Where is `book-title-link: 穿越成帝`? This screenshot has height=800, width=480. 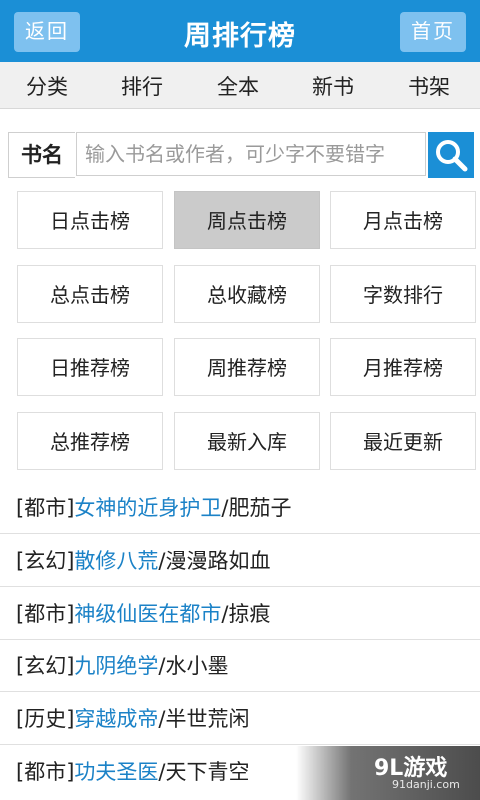
book-title-link: 穿越成帝 is located at coordinates (116, 719).